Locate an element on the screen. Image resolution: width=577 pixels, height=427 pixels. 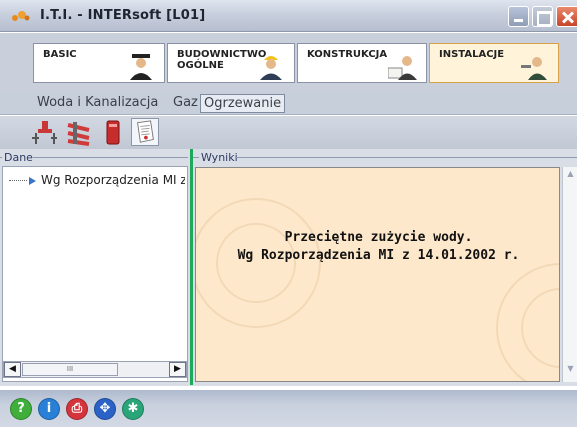
module-label: BASIC is located at coordinates (60, 54).